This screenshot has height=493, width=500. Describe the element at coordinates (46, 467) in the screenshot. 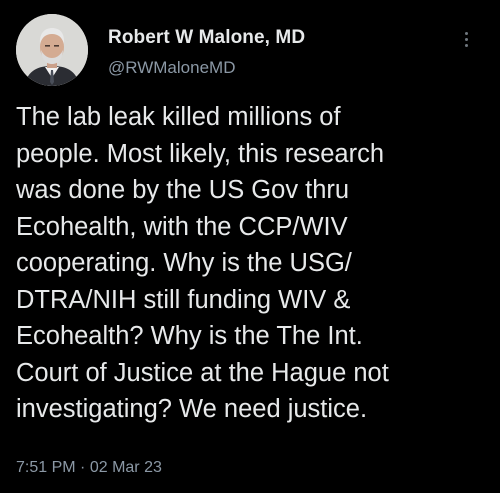

I see `tweet-time: 7:51 PM` at that location.